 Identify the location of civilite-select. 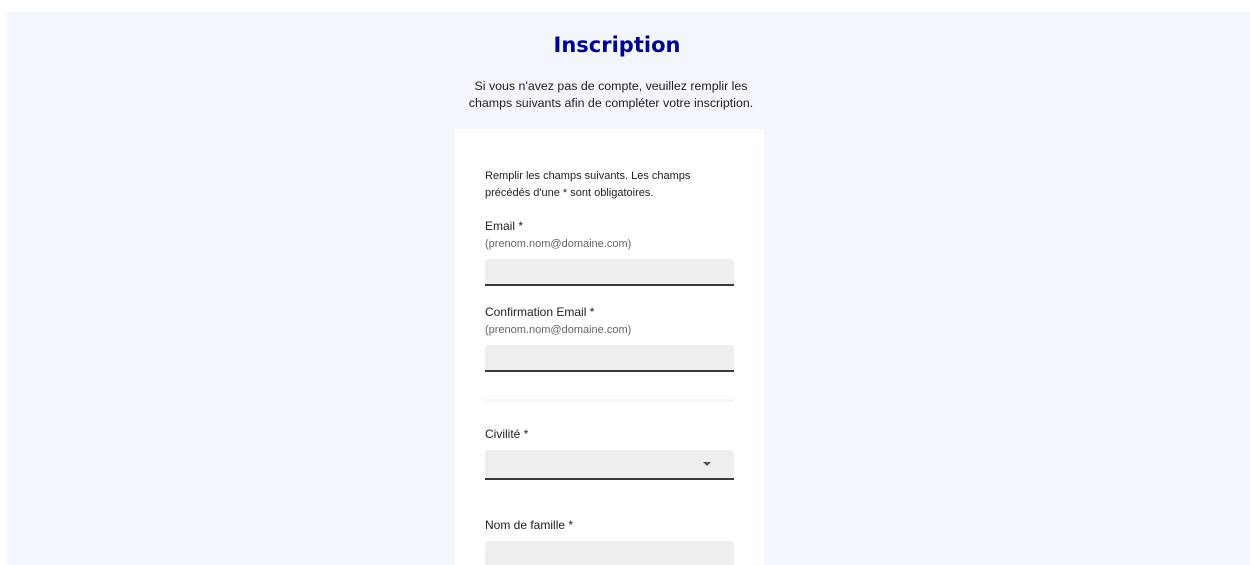
(609, 465).